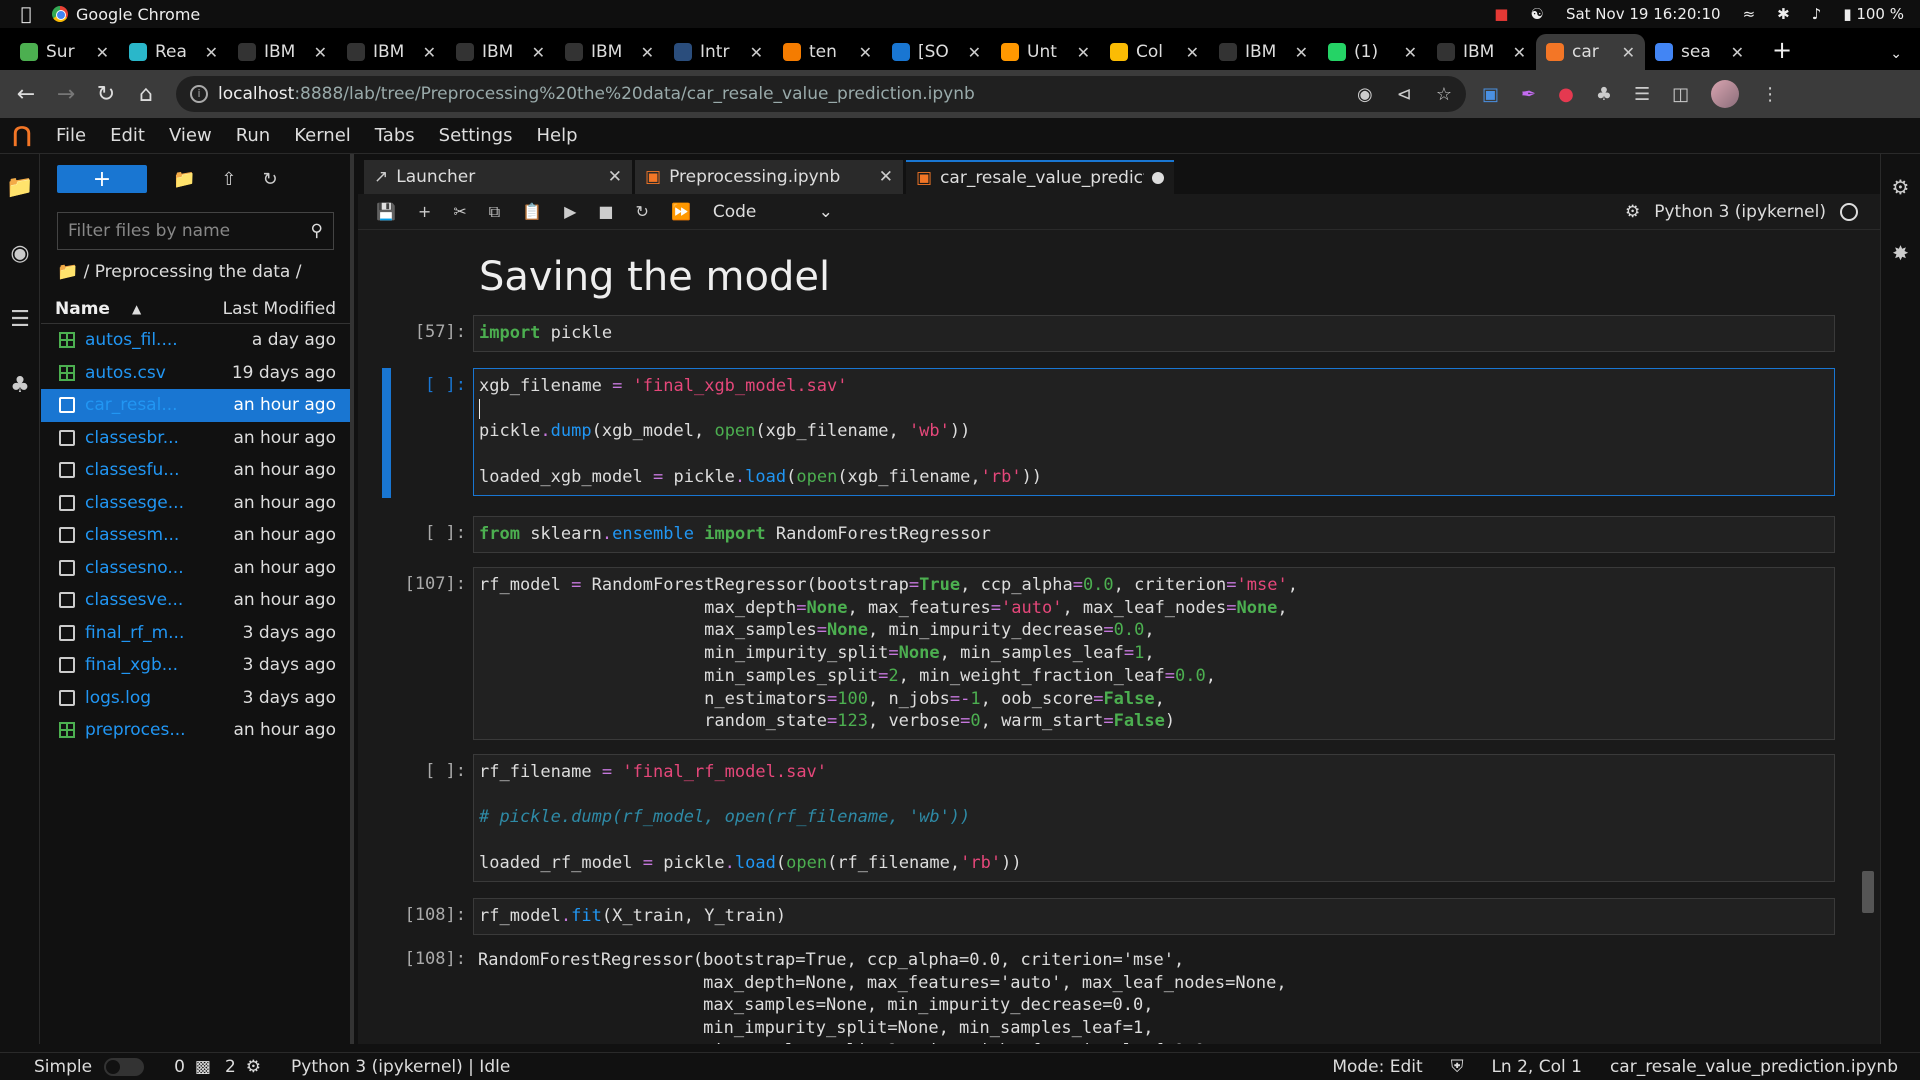  I want to click on modified-column-header: Last Modified, so click(279, 309).